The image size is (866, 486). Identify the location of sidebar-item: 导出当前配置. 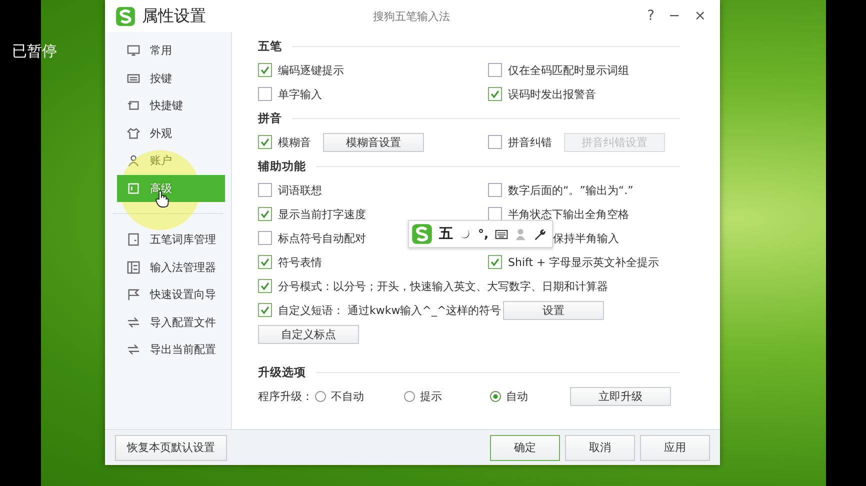
(171, 350).